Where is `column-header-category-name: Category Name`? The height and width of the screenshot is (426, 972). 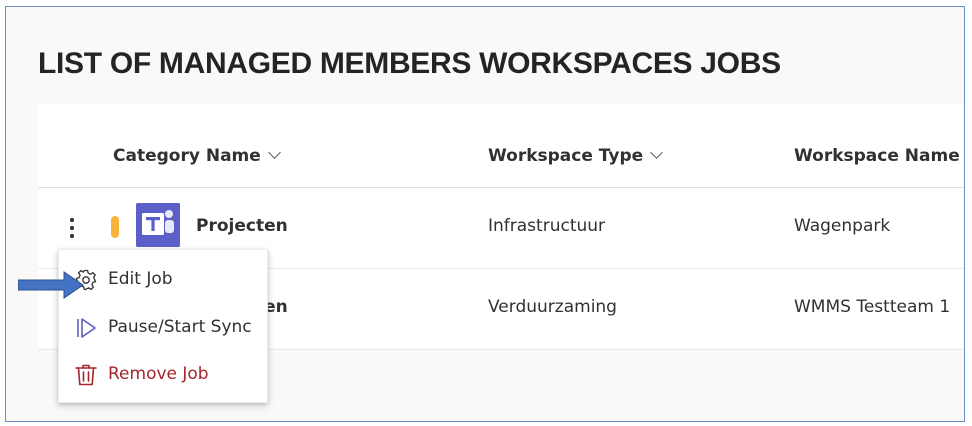 column-header-category-name: Category Name is located at coordinates (197, 156).